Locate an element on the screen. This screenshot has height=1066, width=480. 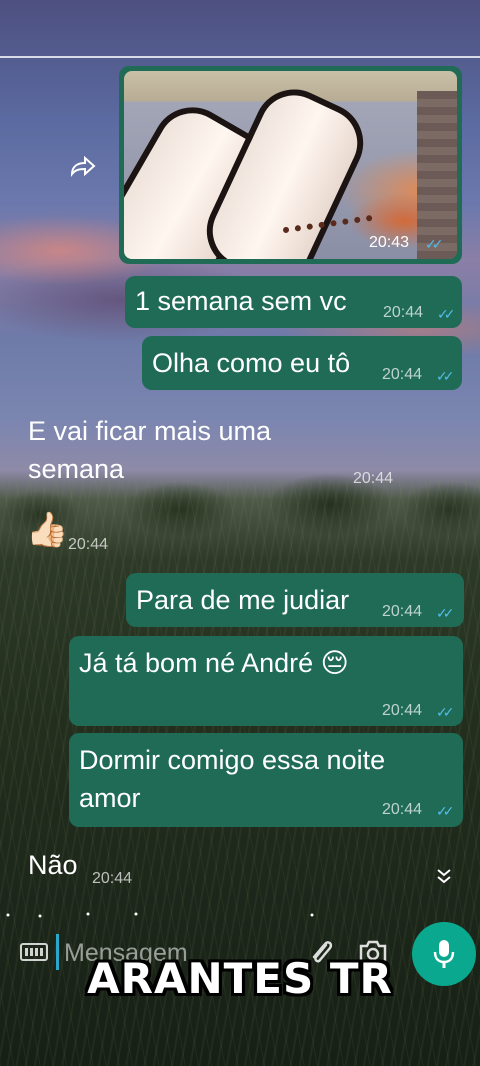
incoming-message: 👍🏻 20:44 is located at coordinates (76, 531).